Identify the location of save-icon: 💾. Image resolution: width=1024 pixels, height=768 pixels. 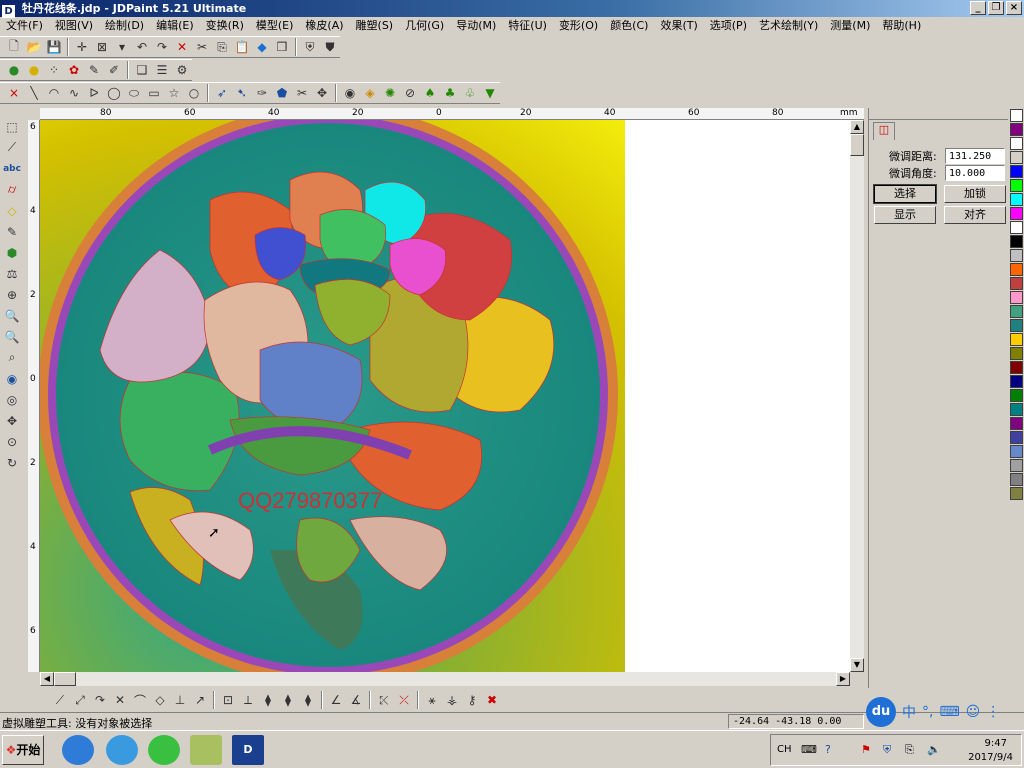
(54, 47).